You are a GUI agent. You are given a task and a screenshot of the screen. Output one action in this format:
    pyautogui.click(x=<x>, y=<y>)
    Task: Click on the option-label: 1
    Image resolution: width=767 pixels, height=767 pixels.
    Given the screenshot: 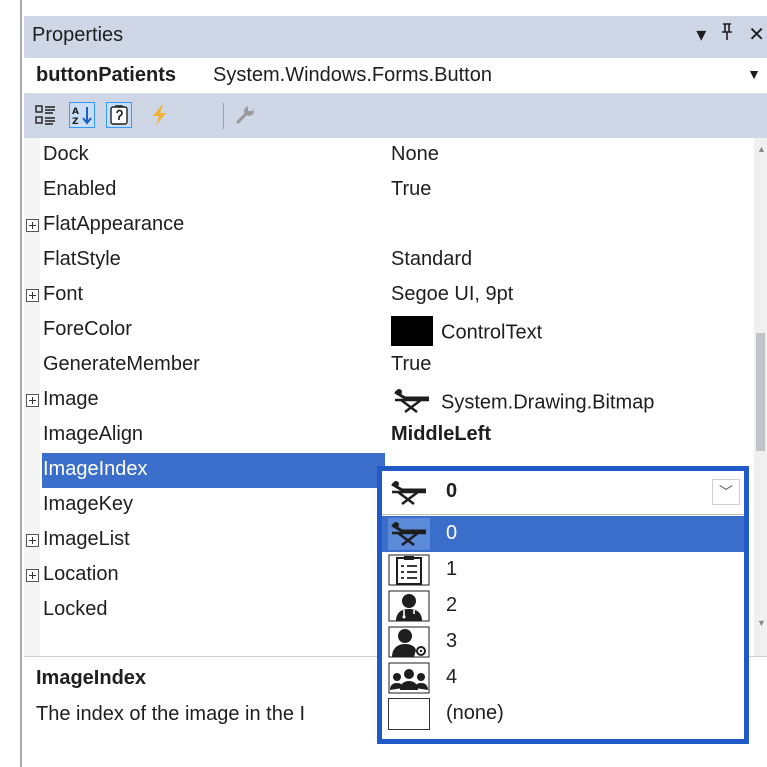 What is the action you would take?
    pyautogui.click(x=452, y=569)
    